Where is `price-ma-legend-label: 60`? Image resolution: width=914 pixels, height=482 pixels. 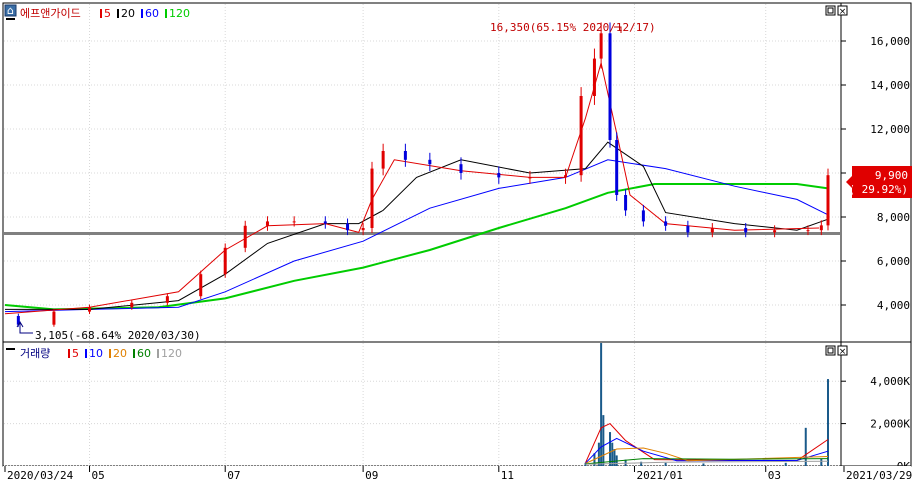
price-ma-legend-label: 60 is located at coordinates (152, 13).